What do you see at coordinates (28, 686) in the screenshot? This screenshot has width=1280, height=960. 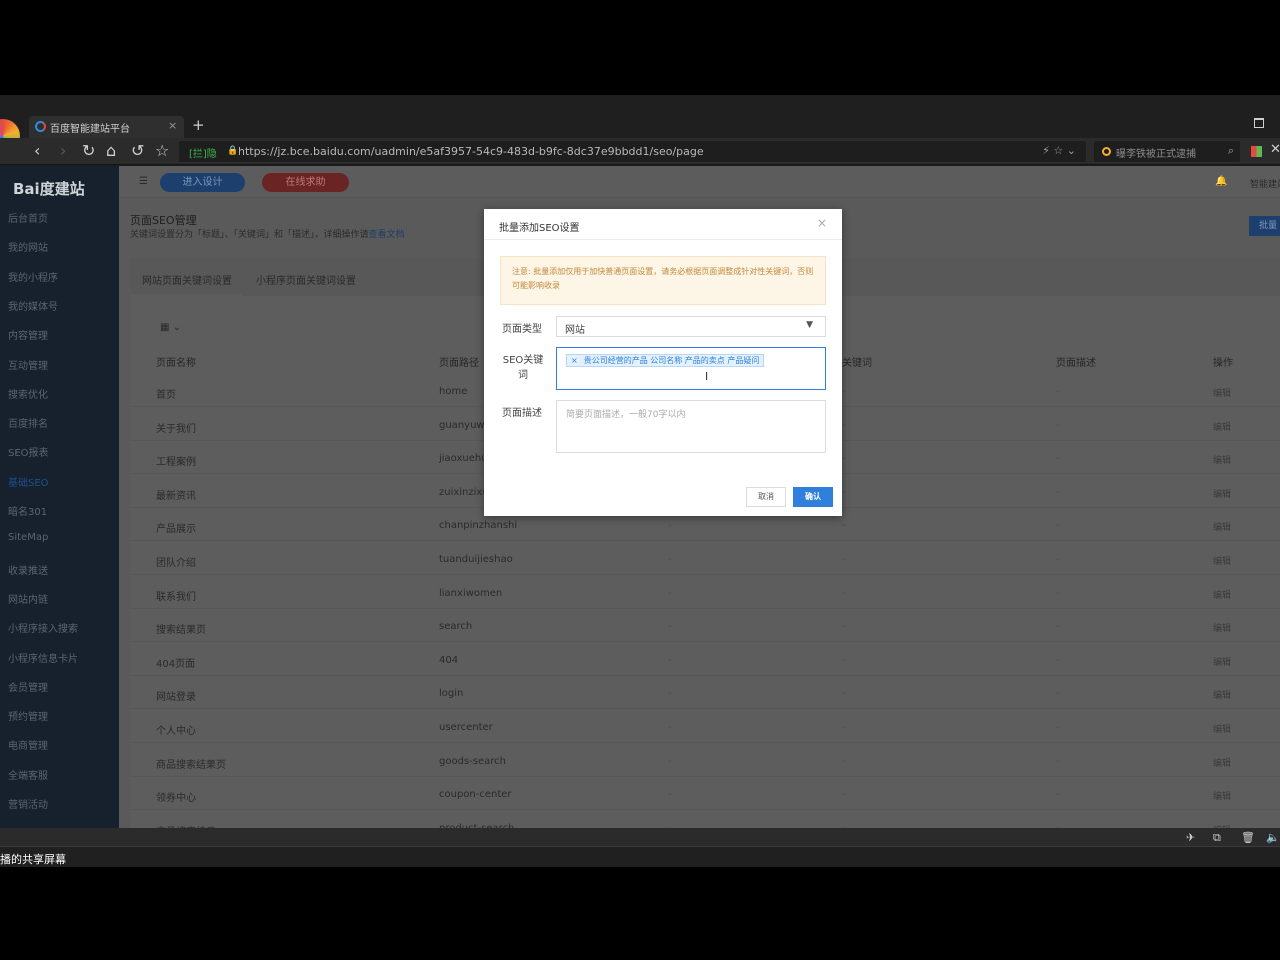 I see `sidebar-item: 会员管理` at bounding box center [28, 686].